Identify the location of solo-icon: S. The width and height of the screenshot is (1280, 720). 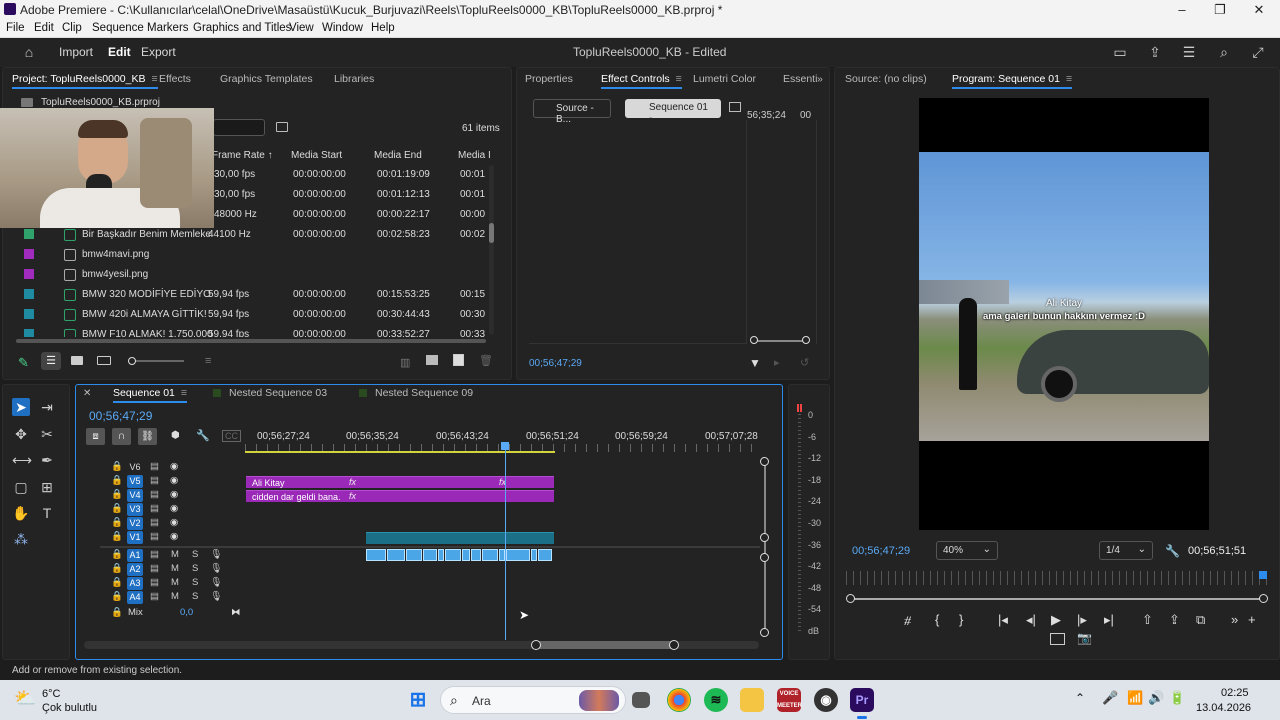
(195, 582).